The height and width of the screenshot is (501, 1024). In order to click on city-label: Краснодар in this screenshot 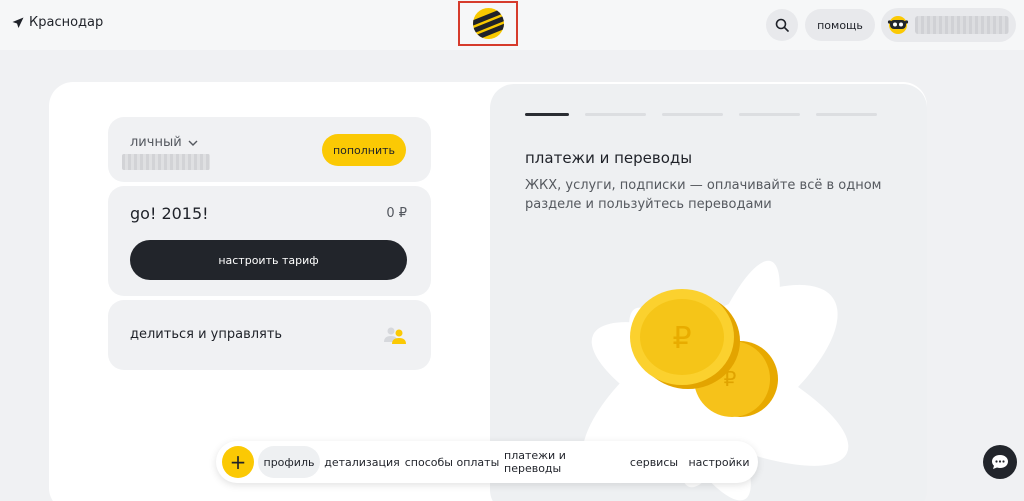, I will do `click(66, 22)`.